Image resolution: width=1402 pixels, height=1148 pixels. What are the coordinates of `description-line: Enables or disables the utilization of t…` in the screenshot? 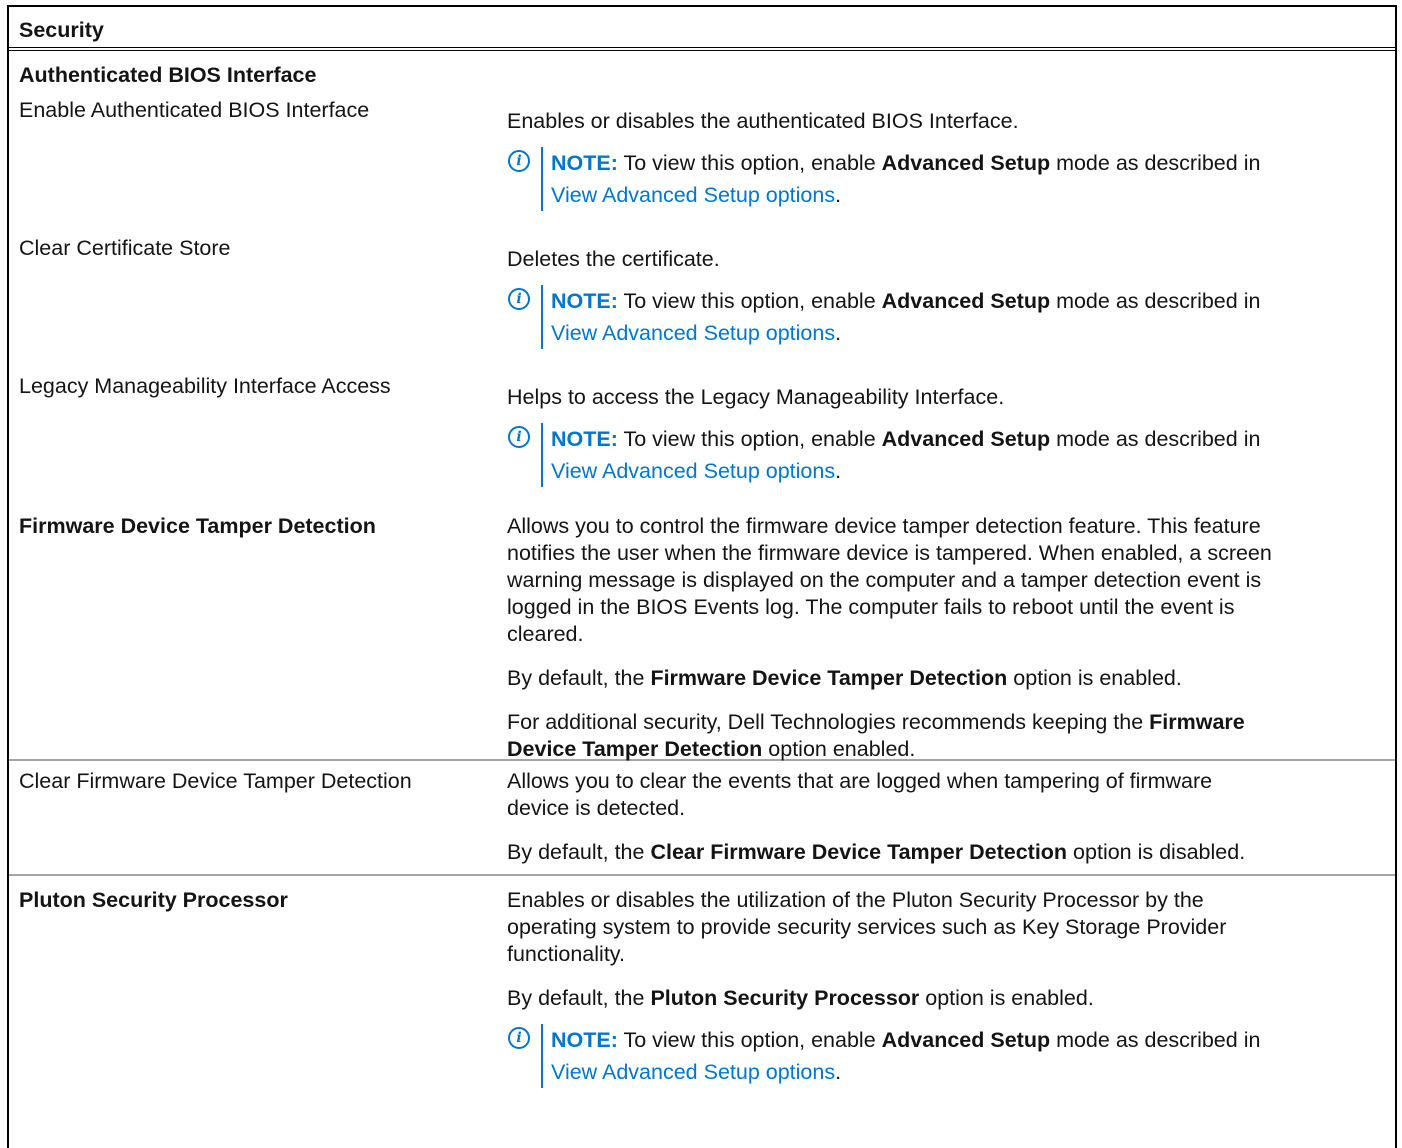 It's located at (855, 900).